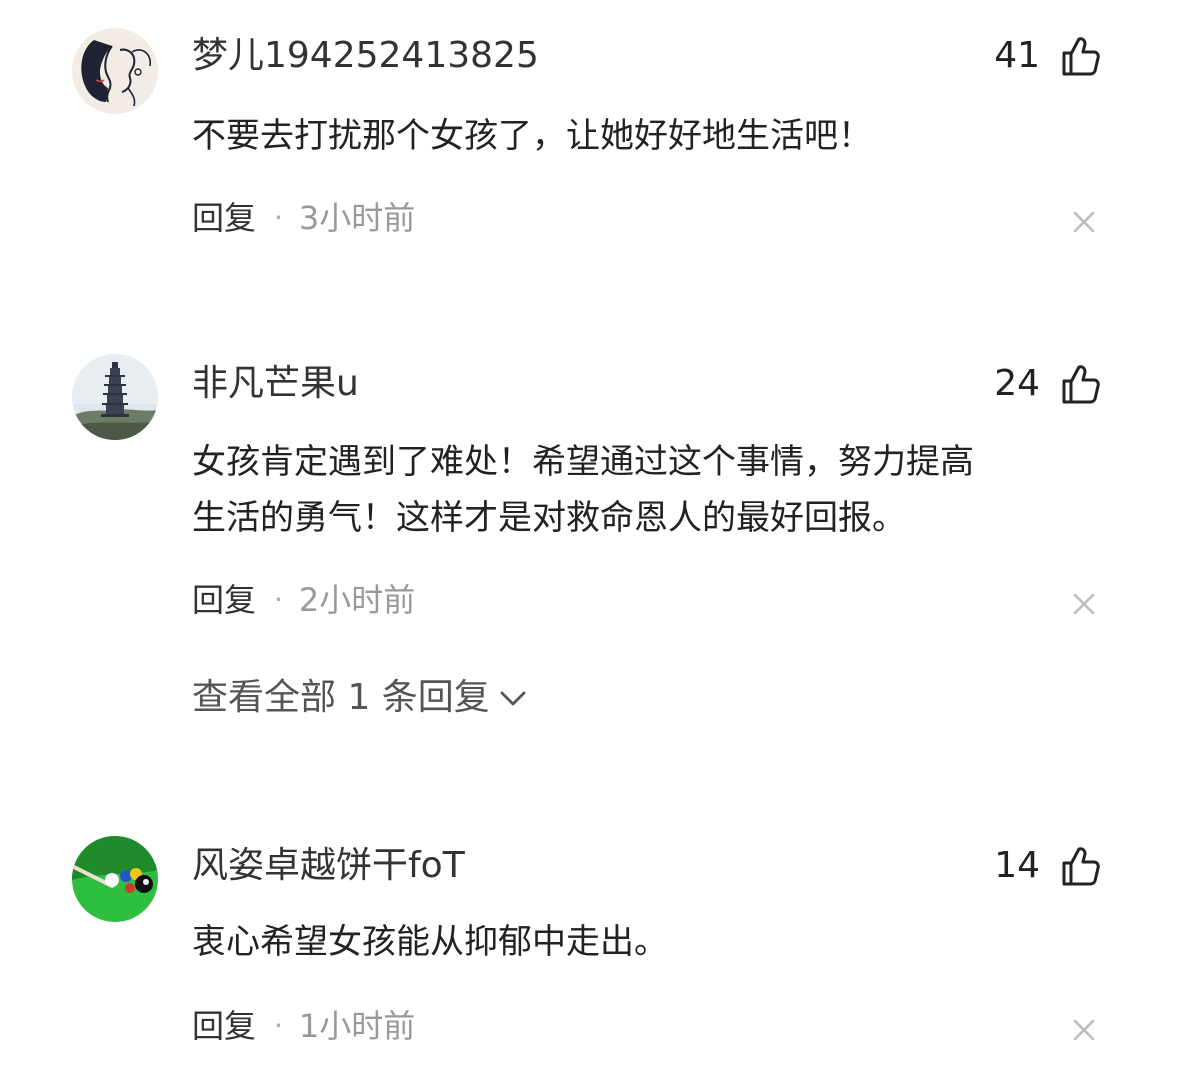  I want to click on comment-text: 衷心希望女孩能从抑郁中走出。, so click(430, 942).